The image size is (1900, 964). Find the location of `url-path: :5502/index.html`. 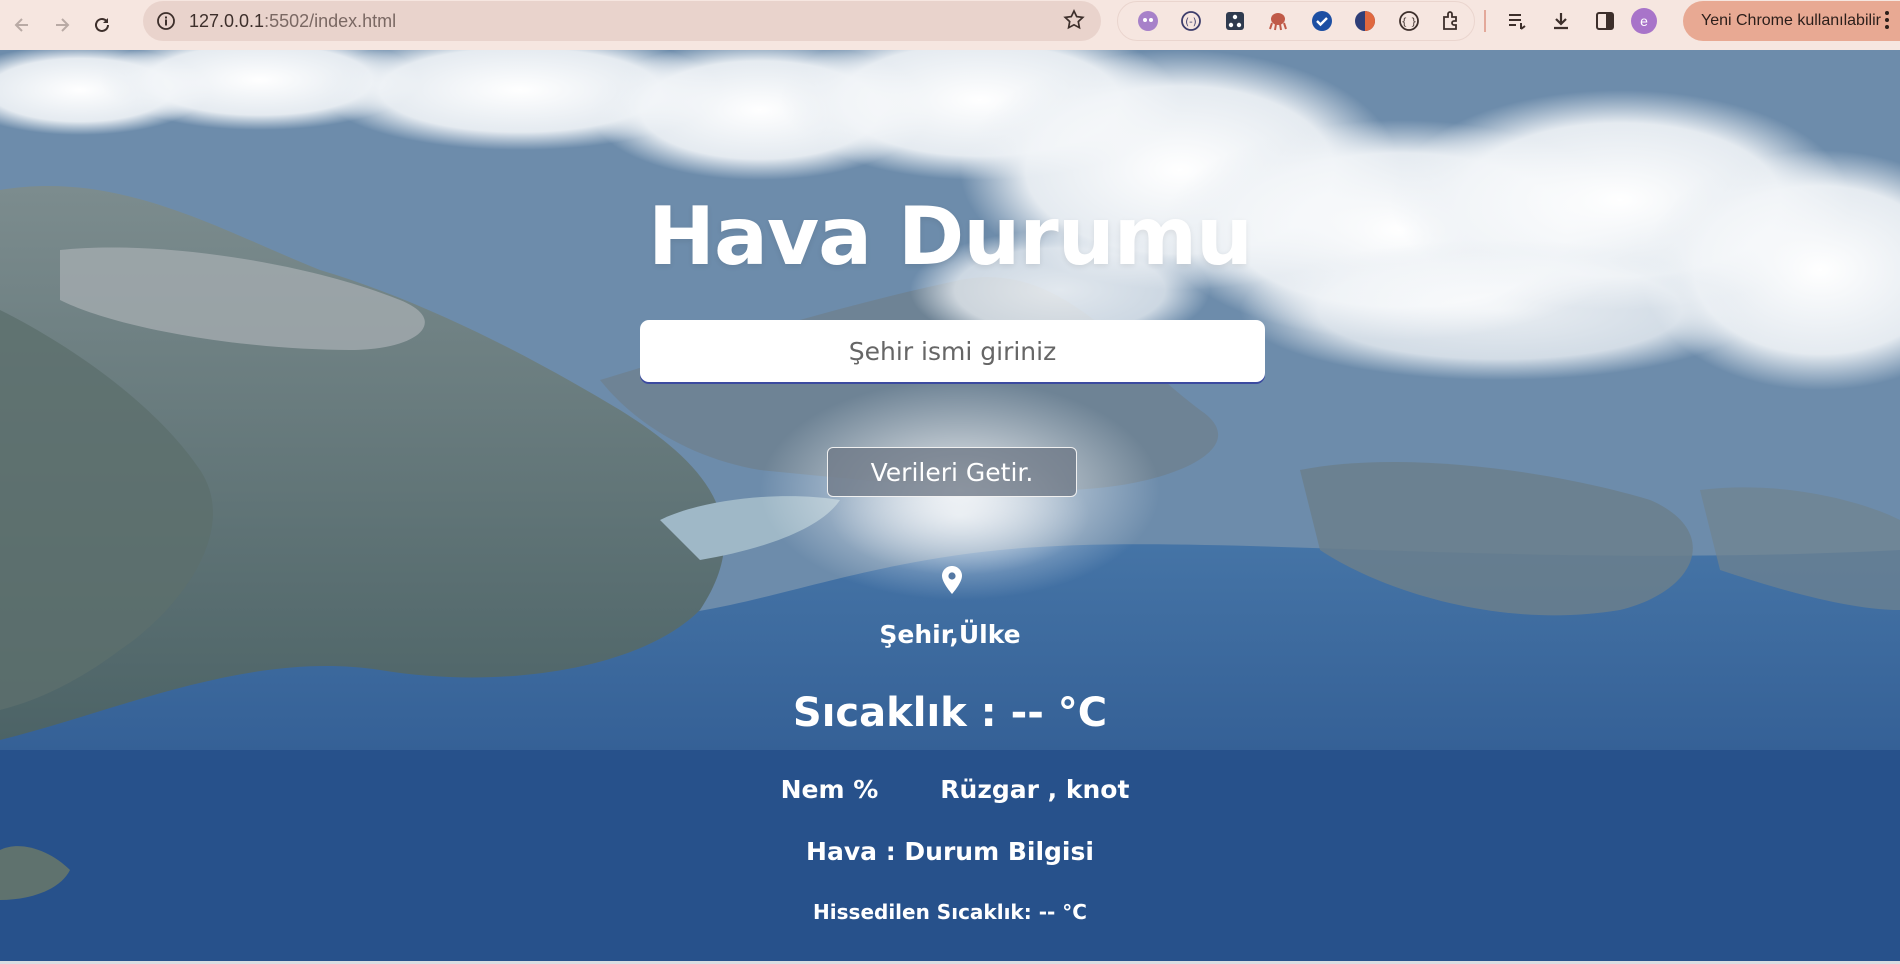

url-path: :5502/index.html is located at coordinates (330, 20).